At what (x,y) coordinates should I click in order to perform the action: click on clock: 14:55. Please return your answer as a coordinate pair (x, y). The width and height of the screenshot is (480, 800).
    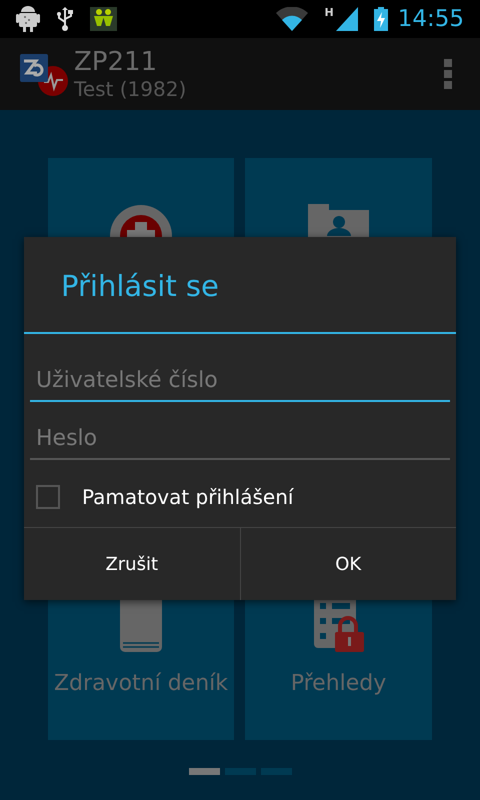
    Looking at the image, I should click on (431, 19).